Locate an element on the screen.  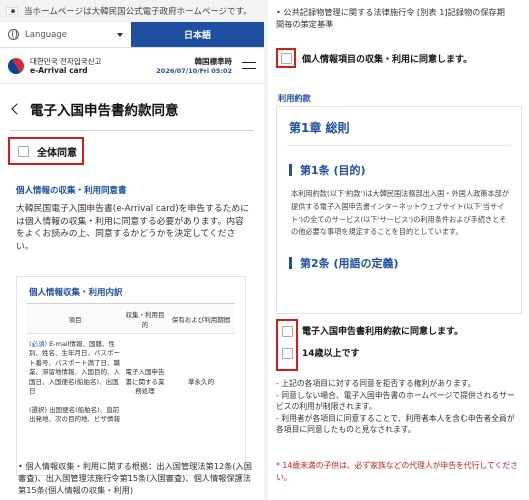
table-cell-purpose: 電子入国申告書に関する業務処理 is located at coordinates (145, 382).